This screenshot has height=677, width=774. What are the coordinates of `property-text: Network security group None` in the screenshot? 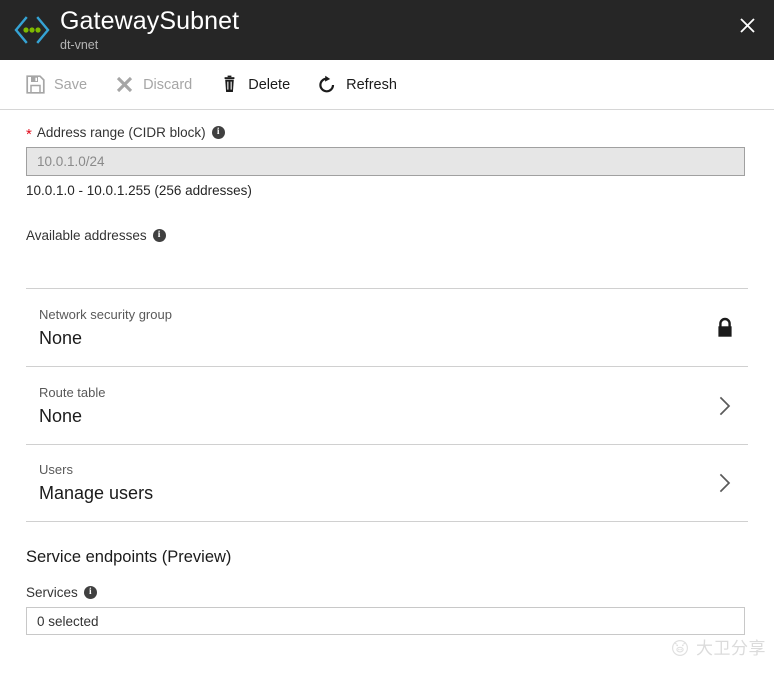 It's located at (105, 328).